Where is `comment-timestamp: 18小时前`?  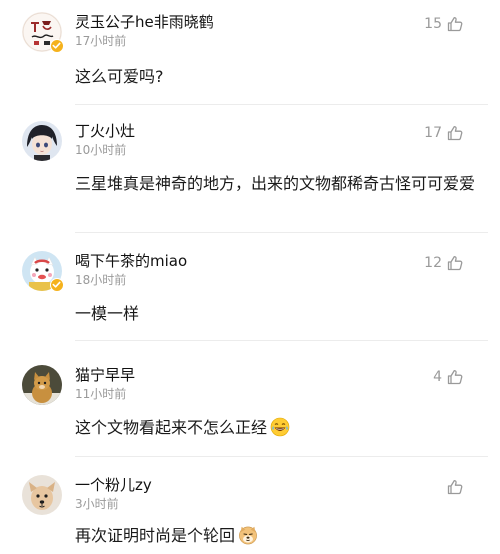 comment-timestamp: 18小时前 is located at coordinates (101, 280).